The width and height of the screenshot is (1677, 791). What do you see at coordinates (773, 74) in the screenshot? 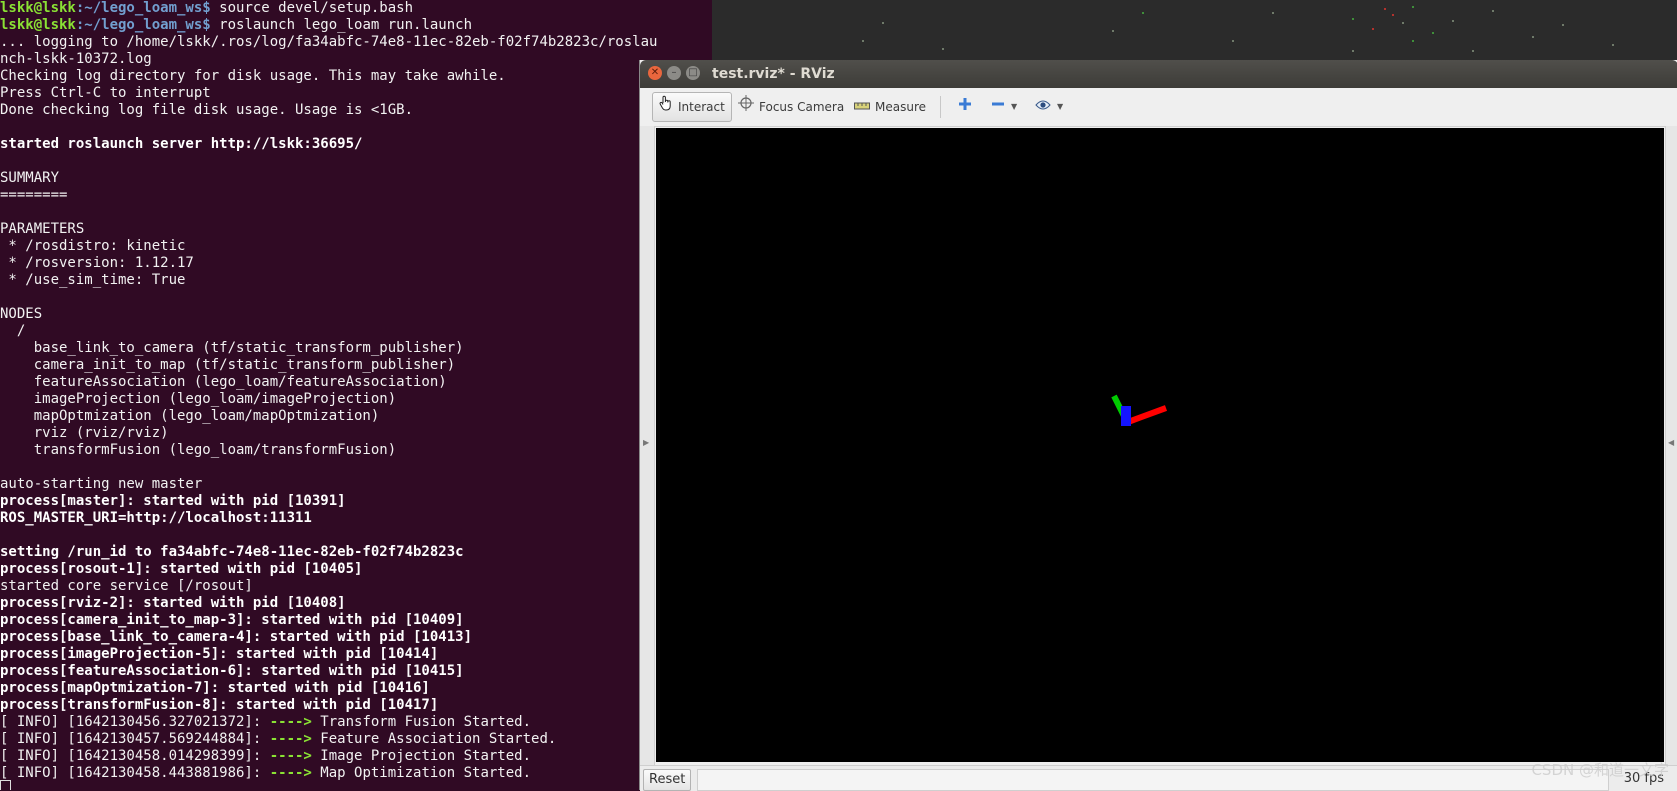
I see `window-title: test.rviz* - RViz` at bounding box center [773, 74].